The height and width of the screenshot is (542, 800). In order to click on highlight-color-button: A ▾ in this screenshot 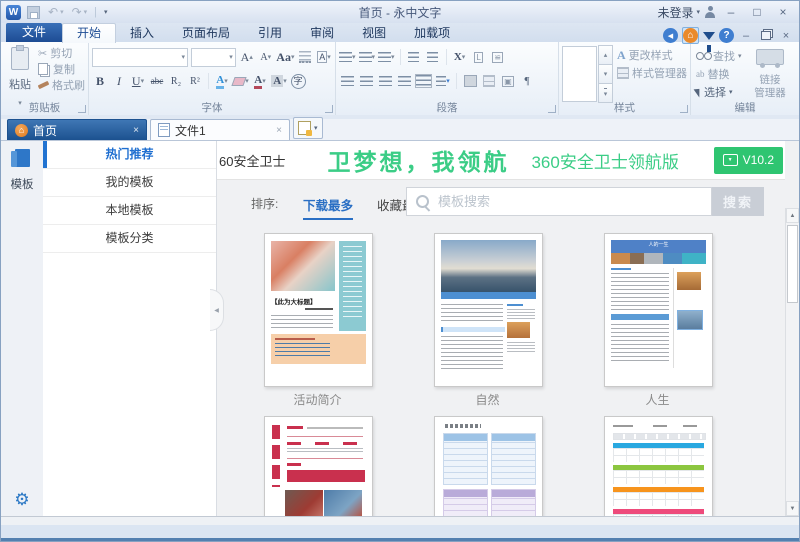, I will do `click(222, 81)`.